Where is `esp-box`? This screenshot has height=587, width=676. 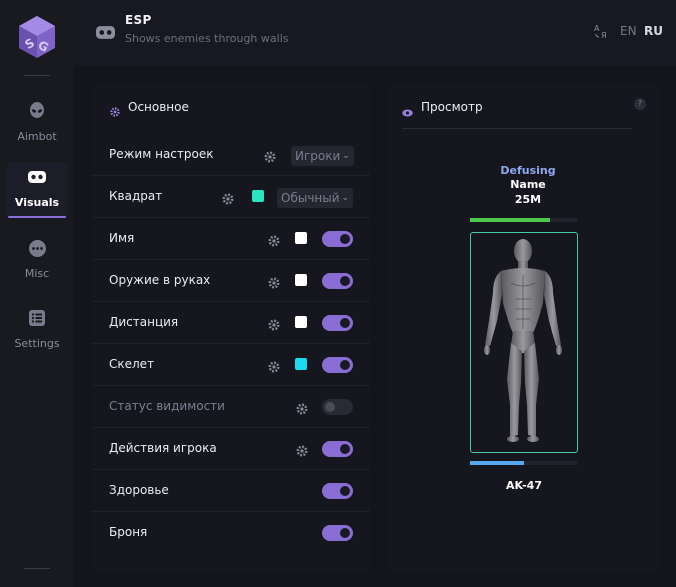
esp-box is located at coordinates (524, 342).